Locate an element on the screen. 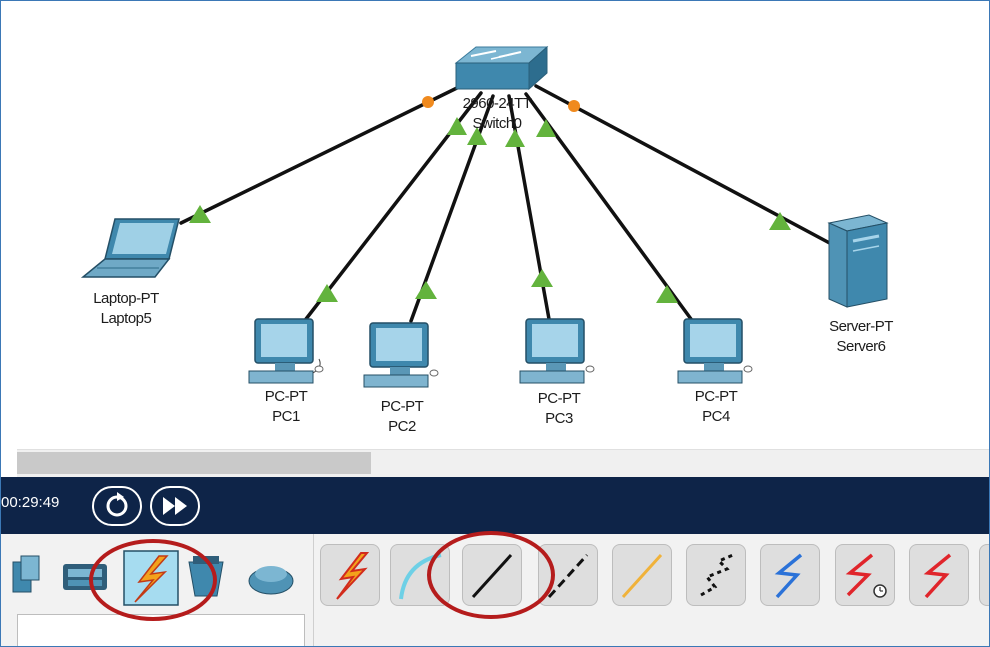 The image size is (990, 647). device-name: Server6 is located at coordinates (861, 346).